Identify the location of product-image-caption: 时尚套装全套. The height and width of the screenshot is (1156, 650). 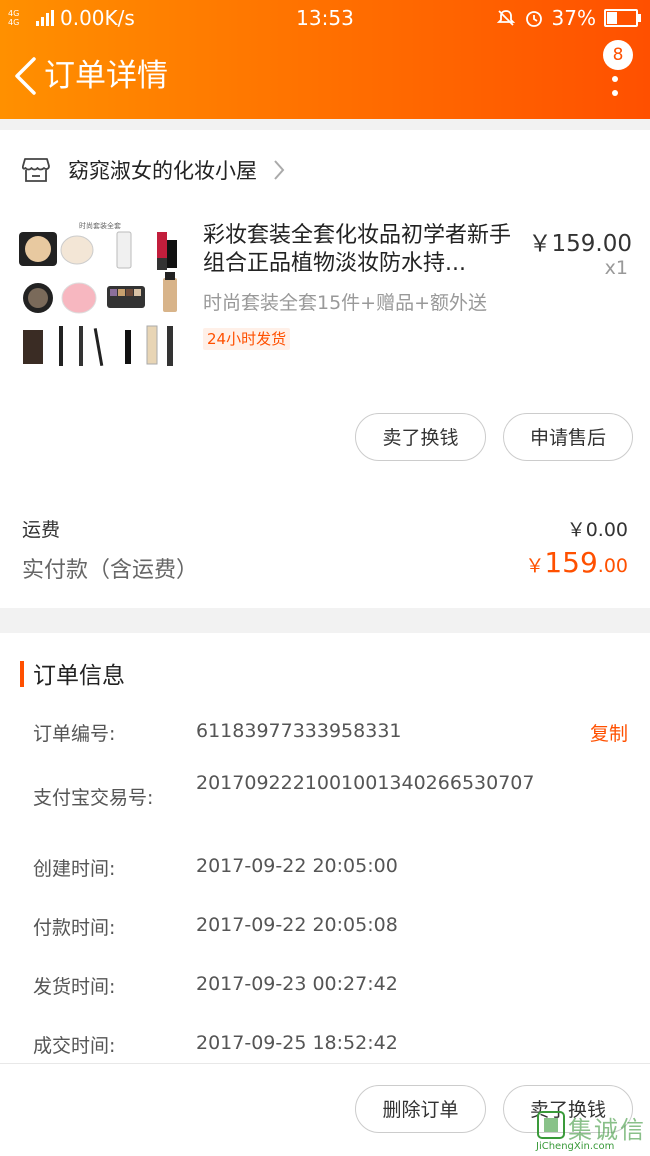
(100, 225).